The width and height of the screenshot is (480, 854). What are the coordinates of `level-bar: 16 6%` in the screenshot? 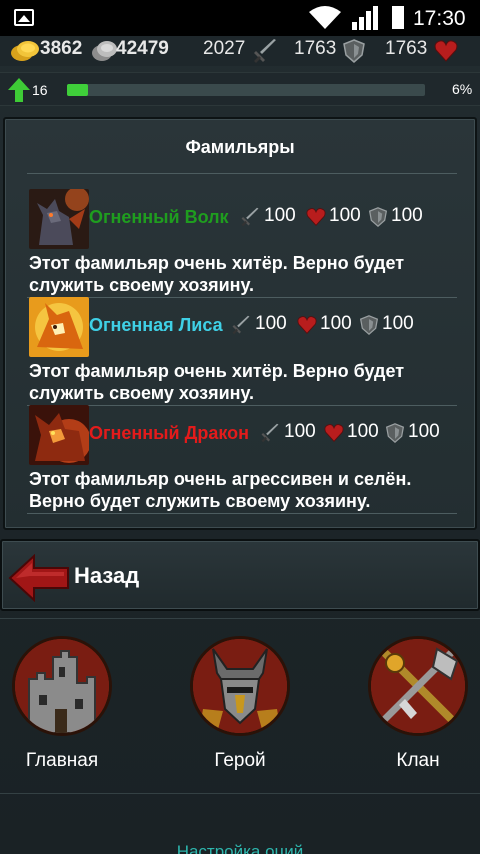 It's located at (240, 89).